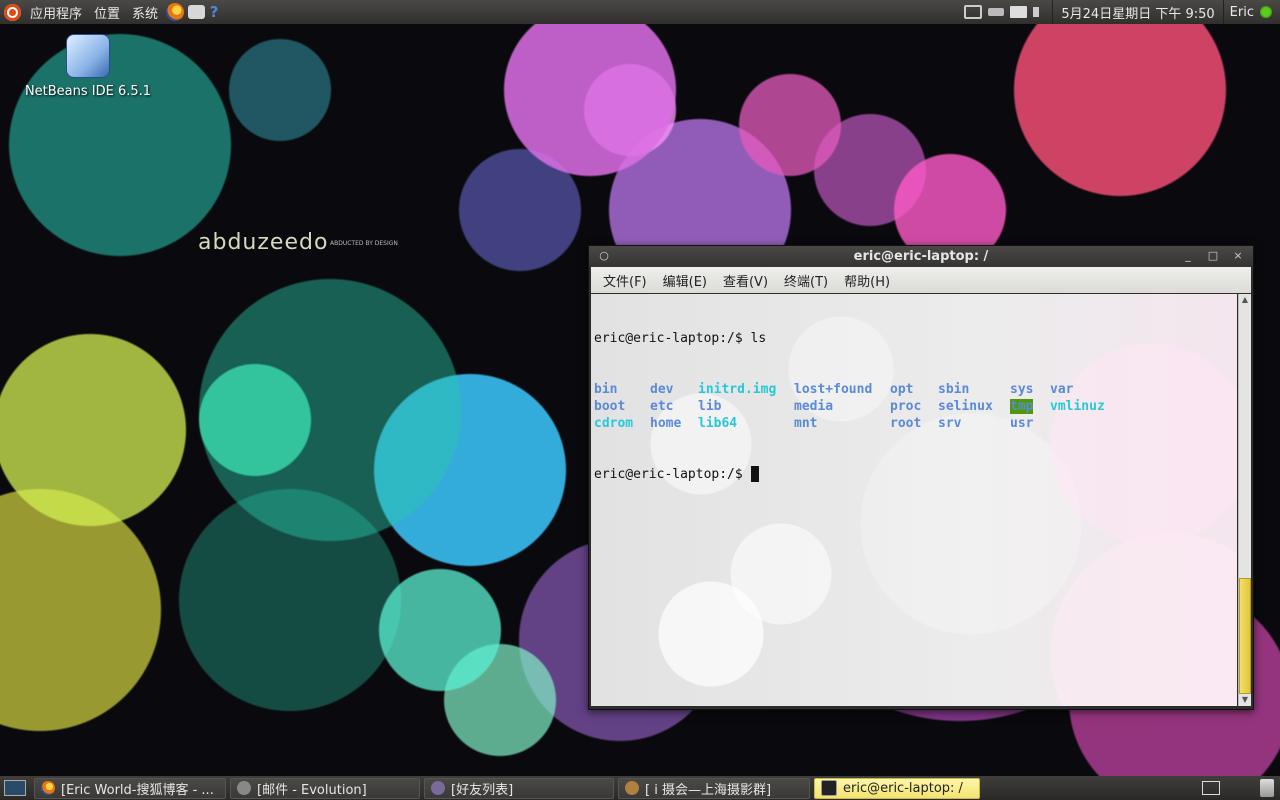 The width and height of the screenshot is (1280, 800). Describe the element at coordinates (1266, 12) in the screenshot. I see `online-status-icon` at that location.